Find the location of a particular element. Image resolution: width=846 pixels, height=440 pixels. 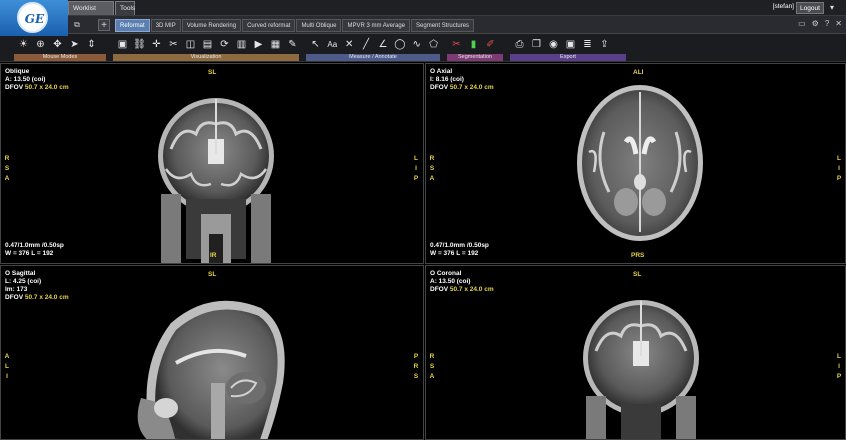

tab-mpvr-average: MPVR 3 mm Average is located at coordinates (376, 25).